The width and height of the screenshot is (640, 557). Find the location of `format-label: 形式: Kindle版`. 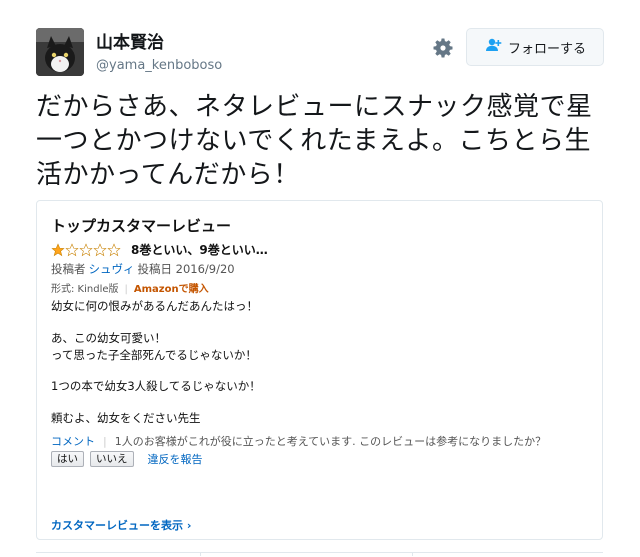

format-label: 形式: Kindle版 is located at coordinates (85, 289).